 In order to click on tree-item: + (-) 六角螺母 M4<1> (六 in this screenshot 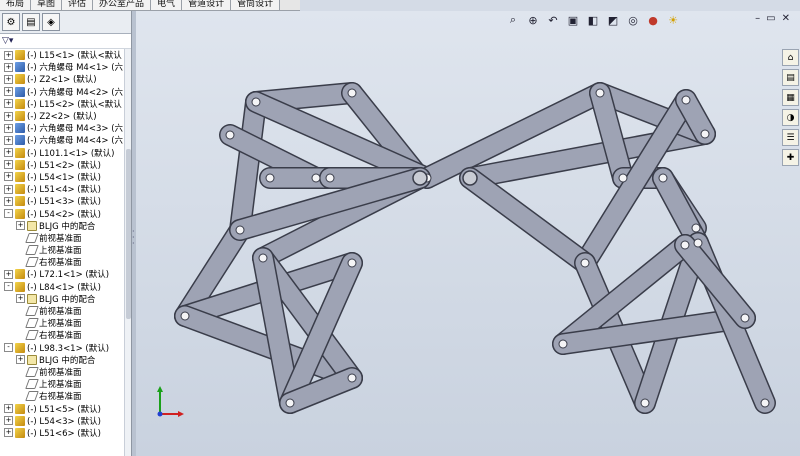, I will do `click(62, 67)`.